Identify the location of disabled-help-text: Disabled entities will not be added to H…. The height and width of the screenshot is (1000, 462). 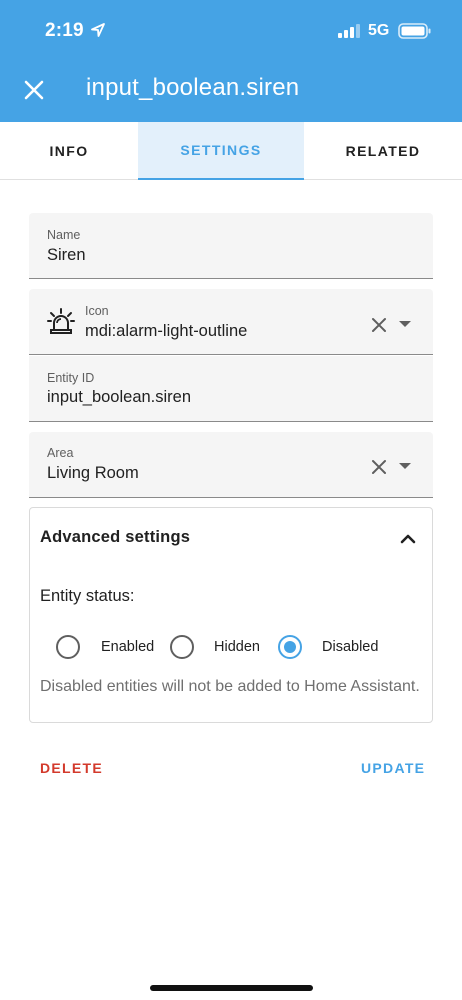
(230, 686).